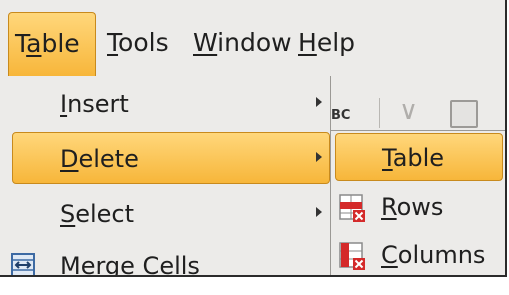 This screenshot has width=509, height=295. What do you see at coordinates (352, 256) in the screenshot?
I see `delete-columns-icon` at bounding box center [352, 256].